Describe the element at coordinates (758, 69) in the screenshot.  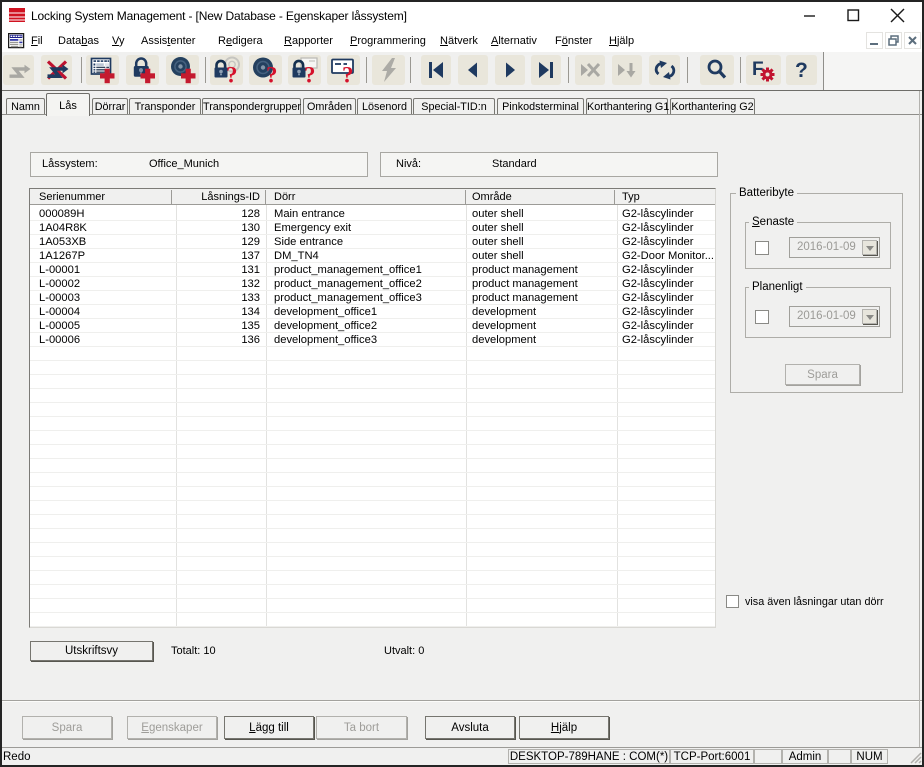
I see `svg-text: F` at that location.